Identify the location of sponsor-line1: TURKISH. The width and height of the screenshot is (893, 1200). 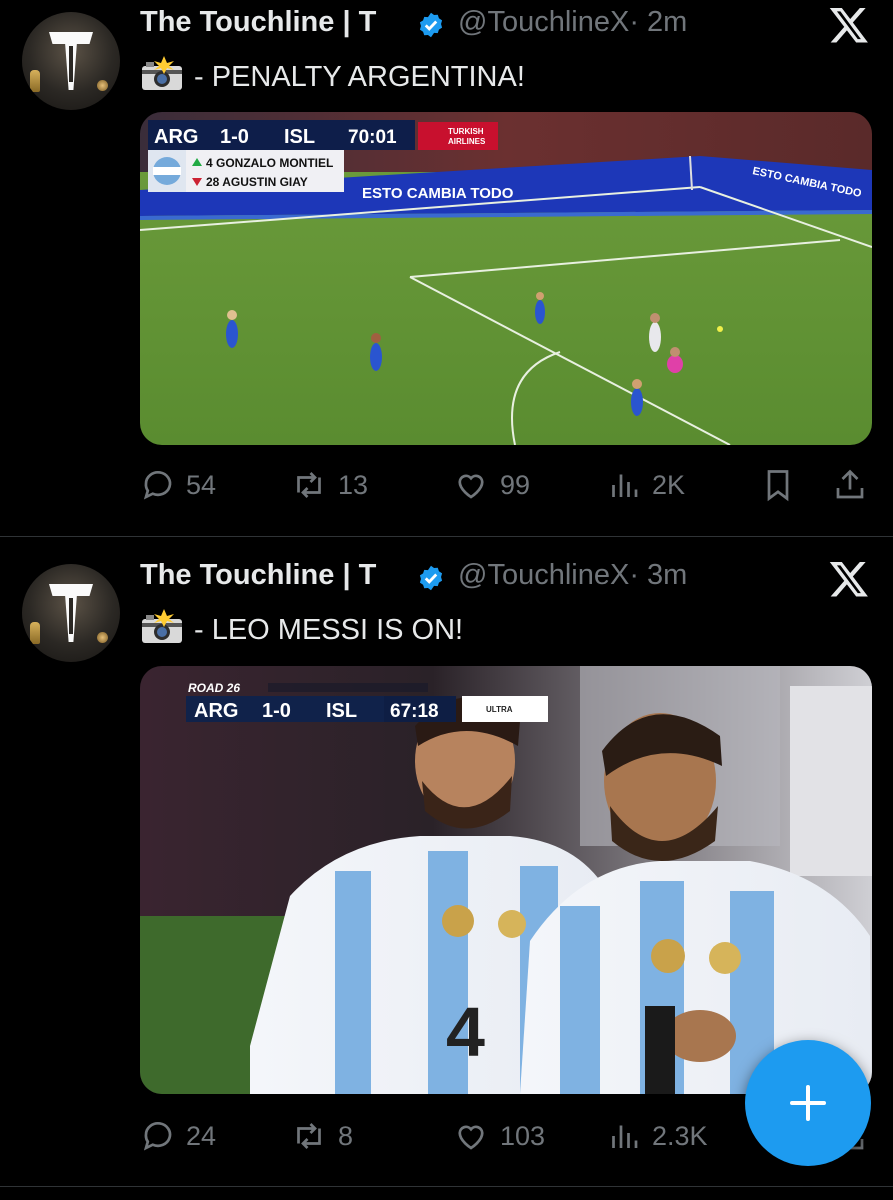
(466, 131).